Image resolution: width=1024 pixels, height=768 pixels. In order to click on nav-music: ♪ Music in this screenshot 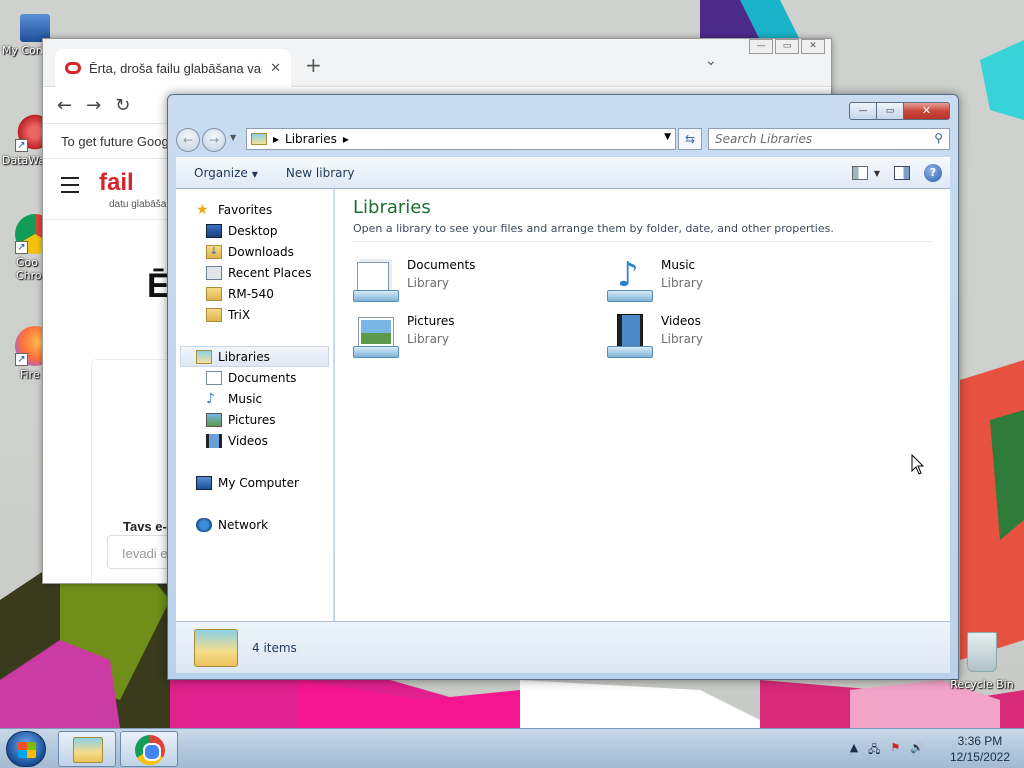, I will do `click(254, 398)`.